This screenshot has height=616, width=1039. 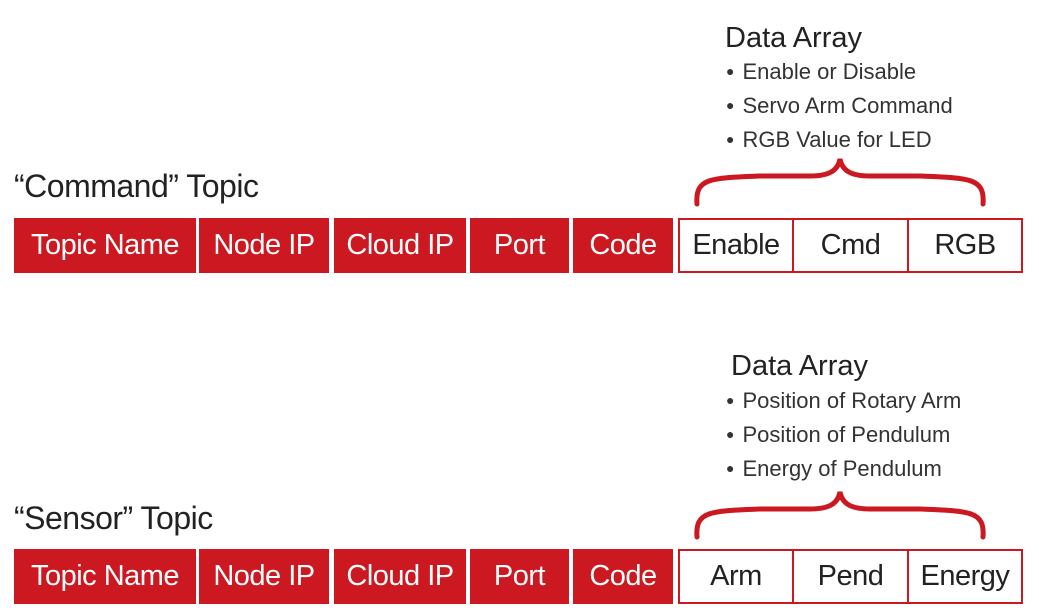 What do you see at coordinates (840, 515) in the screenshot?
I see `sensor-brace` at bounding box center [840, 515].